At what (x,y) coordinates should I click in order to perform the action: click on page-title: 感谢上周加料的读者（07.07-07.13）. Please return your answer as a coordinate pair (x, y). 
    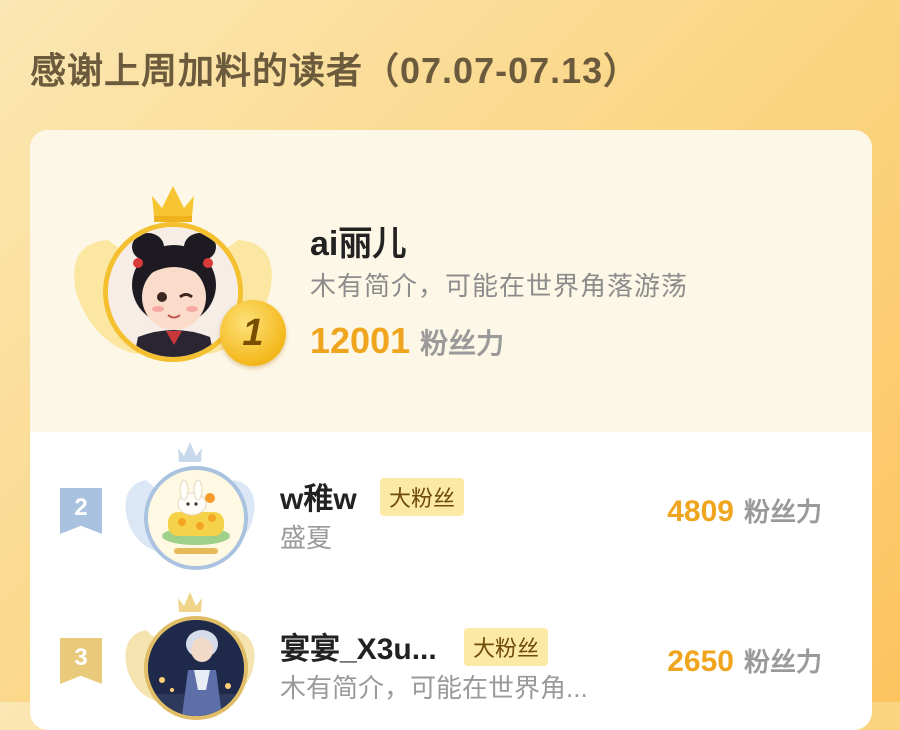
    Looking at the image, I should click on (335, 70).